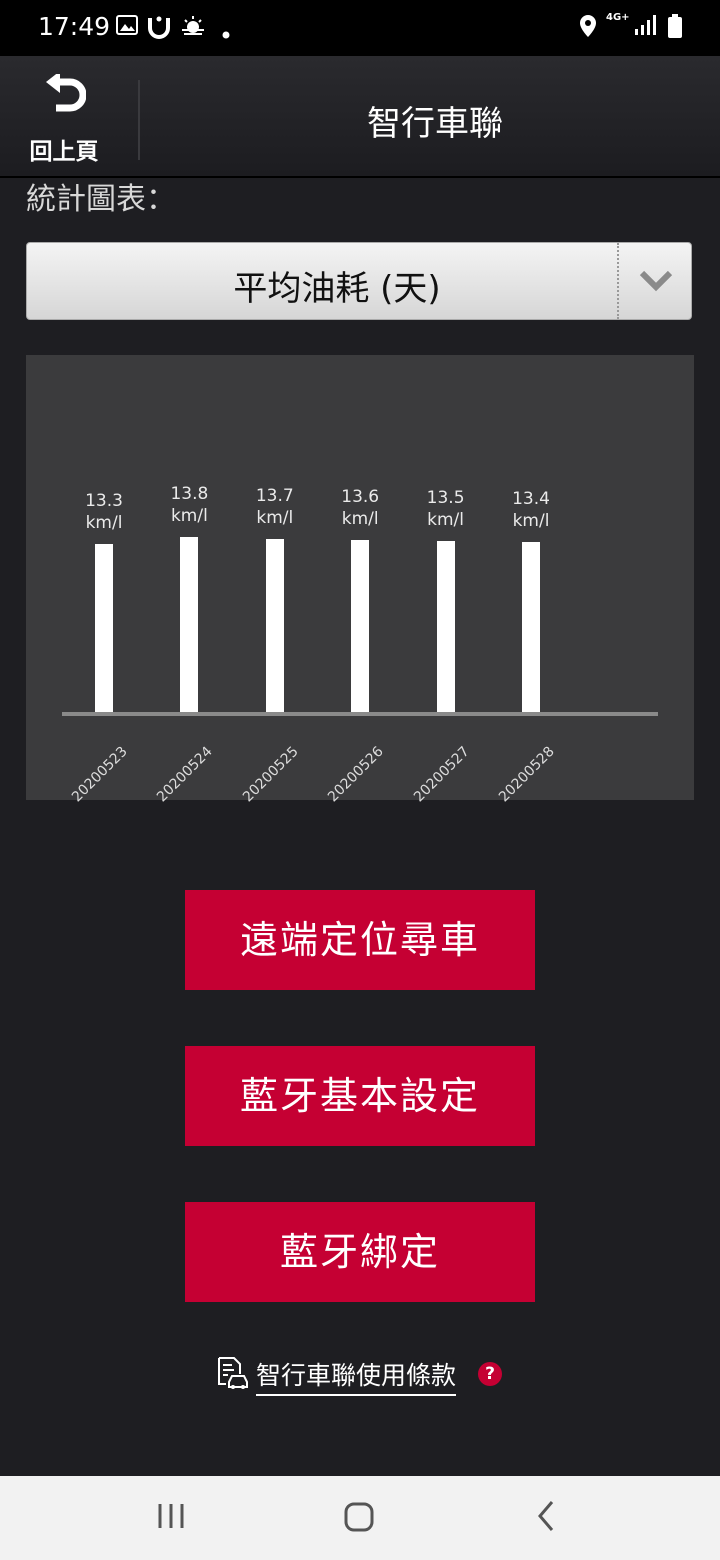 This screenshot has height=1560, width=720. I want to click on chart-value-label: 13.3 km/l, so click(104, 512).